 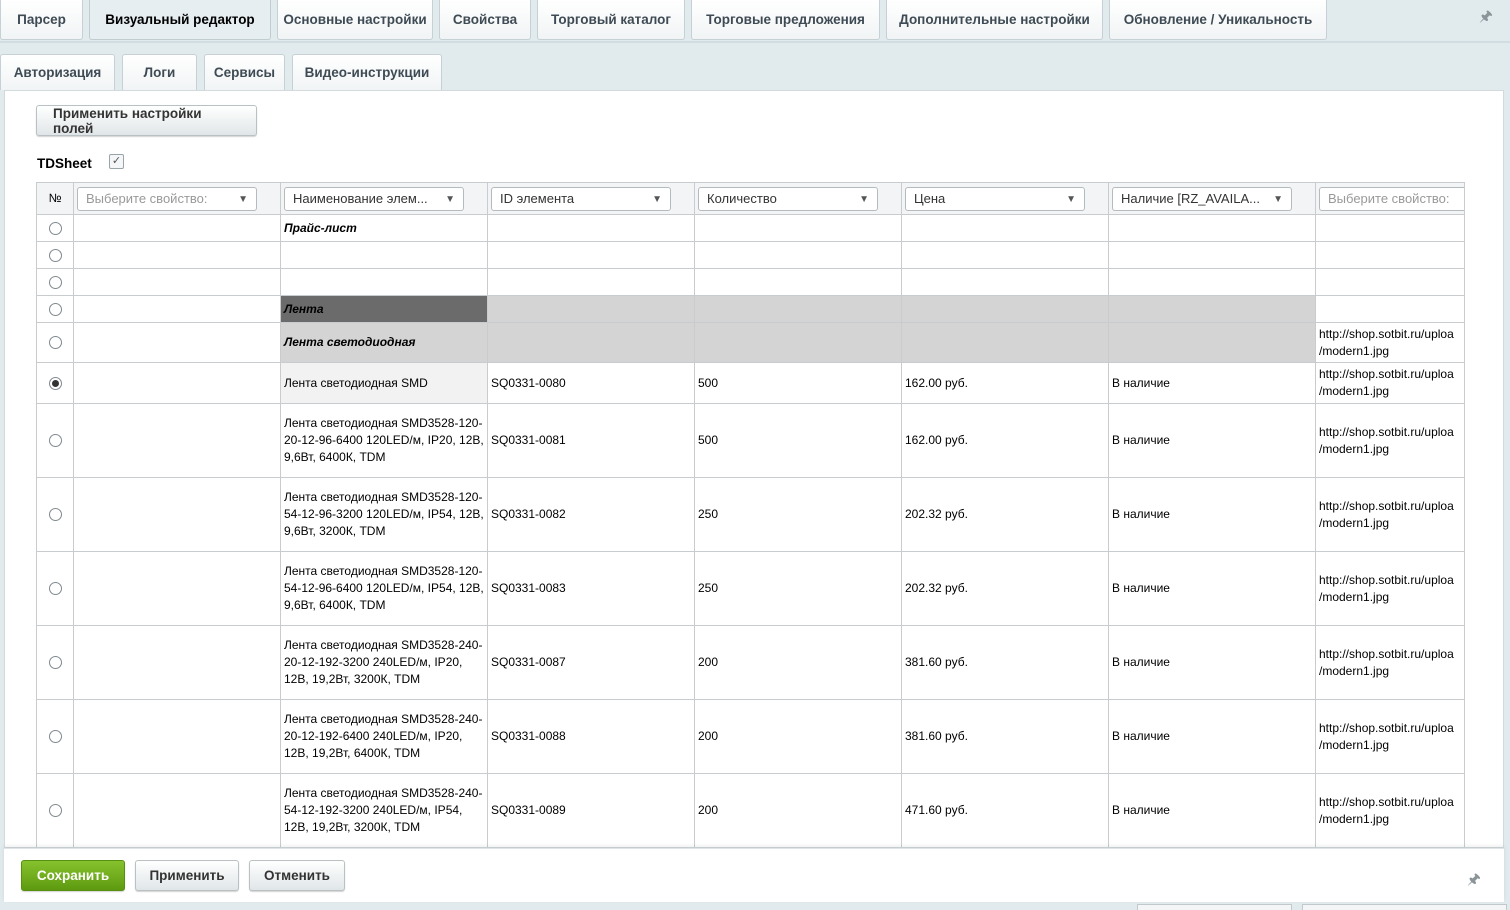 What do you see at coordinates (591, 588) in the screenshot?
I see `cell-id: SQ0331-0083` at bounding box center [591, 588].